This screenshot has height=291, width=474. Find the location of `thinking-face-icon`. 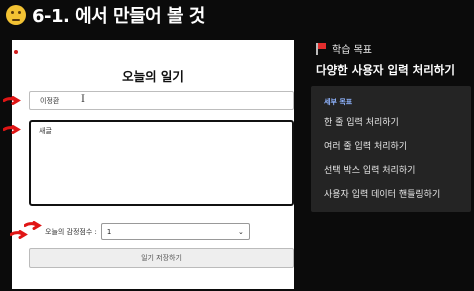

thinking-face-icon is located at coordinates (16, 15).